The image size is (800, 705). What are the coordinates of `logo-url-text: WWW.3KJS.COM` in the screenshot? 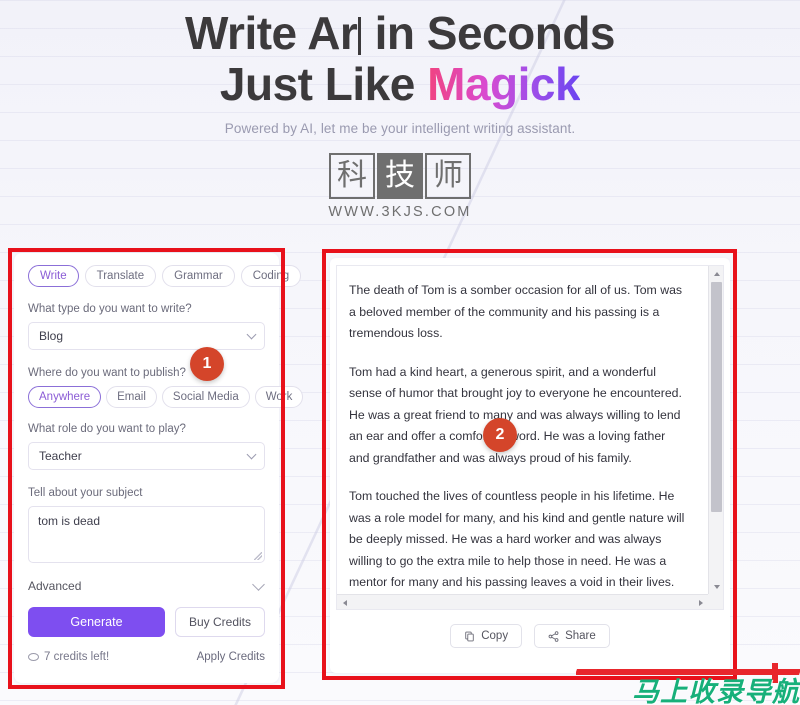 It's located at (400, 212).